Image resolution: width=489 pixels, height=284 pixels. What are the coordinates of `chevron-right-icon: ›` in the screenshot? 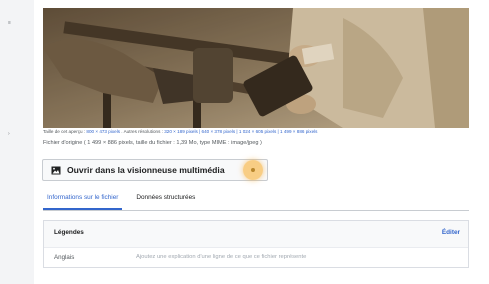 It's located at (9, 134).